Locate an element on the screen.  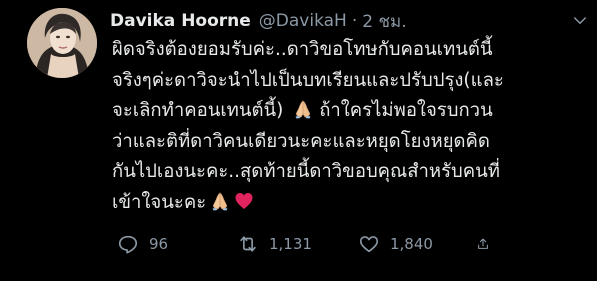
like-count: 1,840 is located at coordinates (411, 244).